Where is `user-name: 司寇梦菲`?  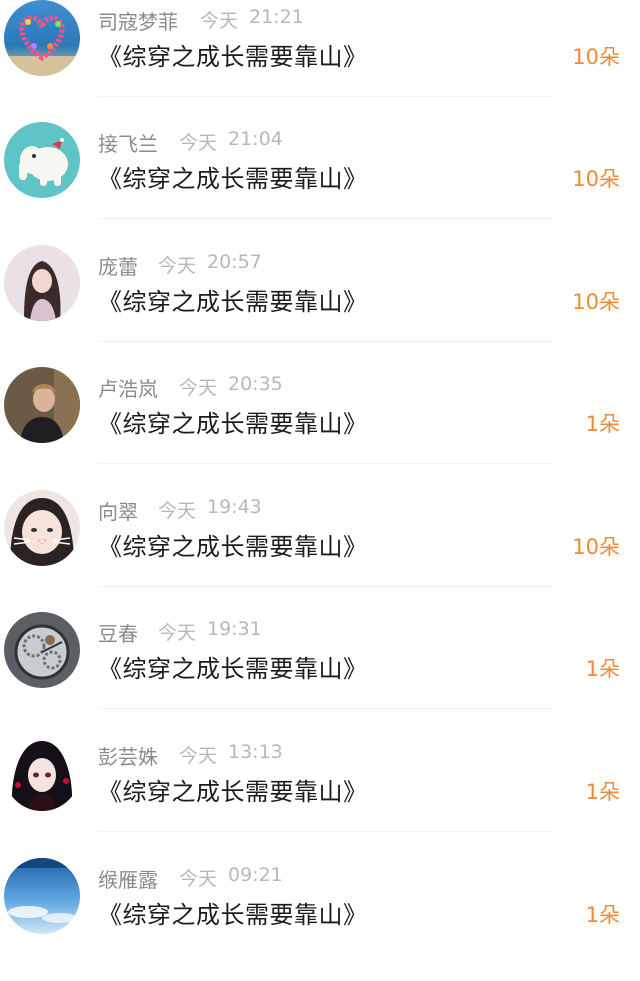 user-name: 司寇梦菲 is located at coordinates (138, 22).